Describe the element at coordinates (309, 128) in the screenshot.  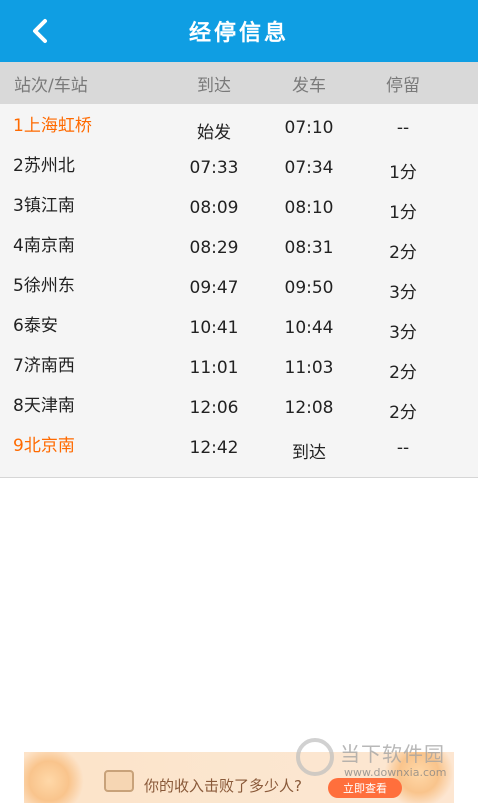
I see `depart-time: 07:10` at that location.